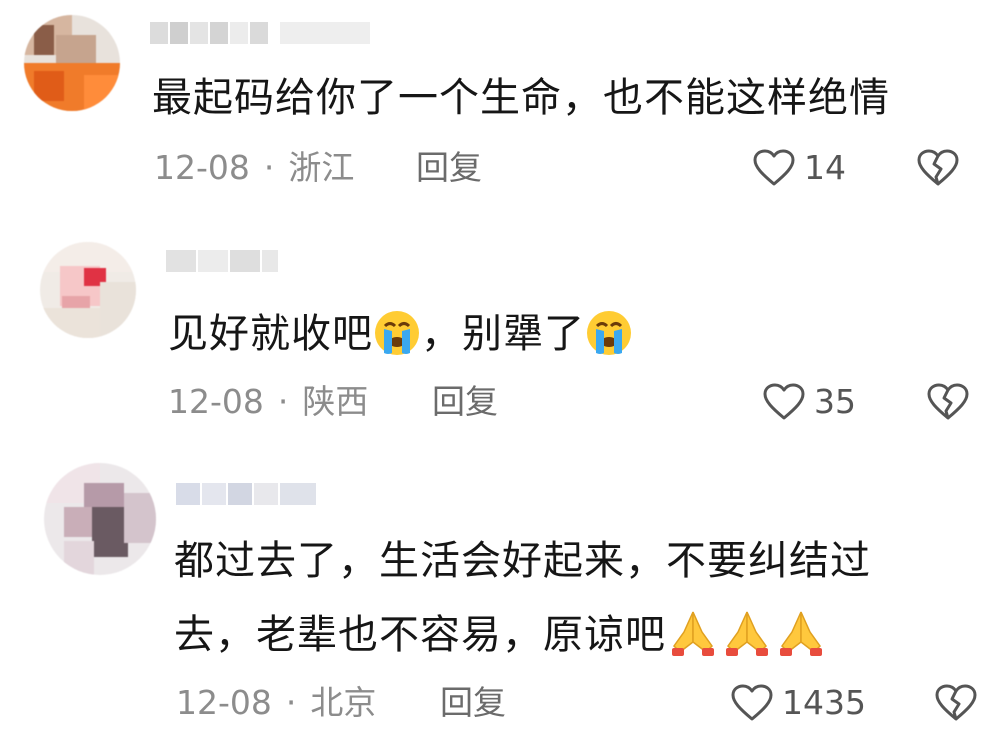 This screenshot has height=746, width=1002. What do you see at coordinates (268, 402) in the screenshot?
I see `comment-meta: 12-08 · 陕西` at bounding box center [268, 402].